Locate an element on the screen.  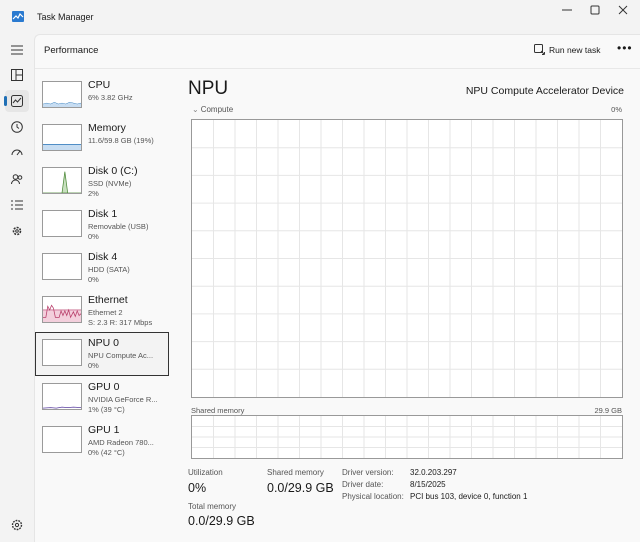
device-name: Disk 1 is located at coordinates (103, 214).